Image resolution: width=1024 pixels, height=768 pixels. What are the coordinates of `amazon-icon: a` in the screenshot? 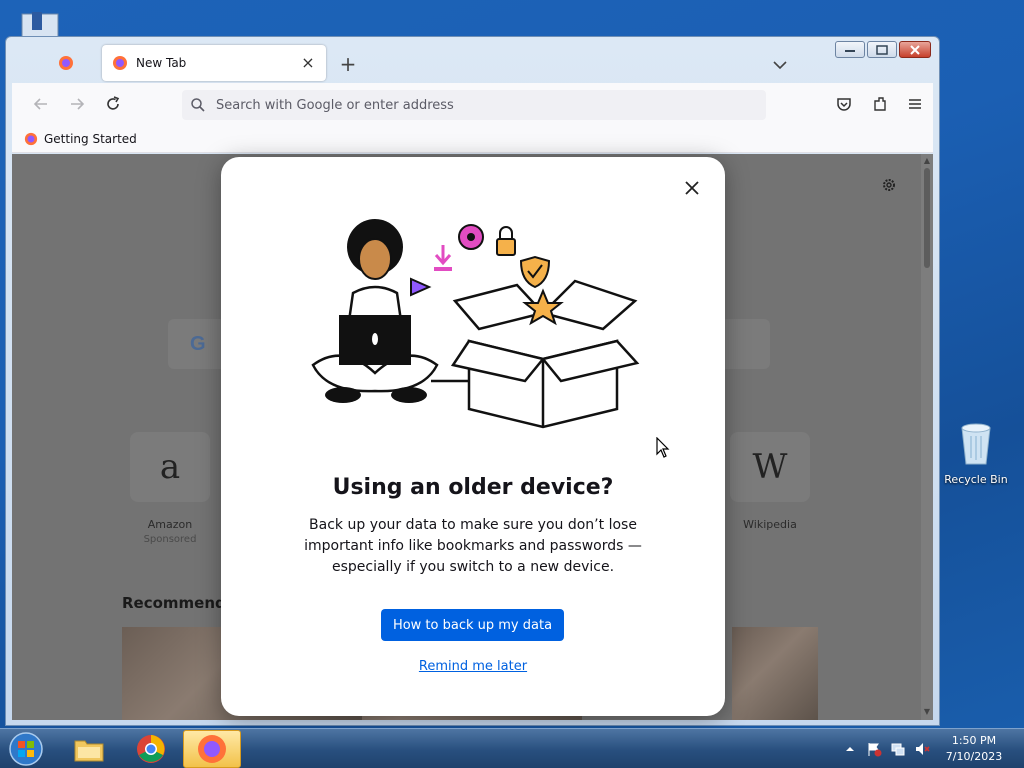 It's located at (170, 467).